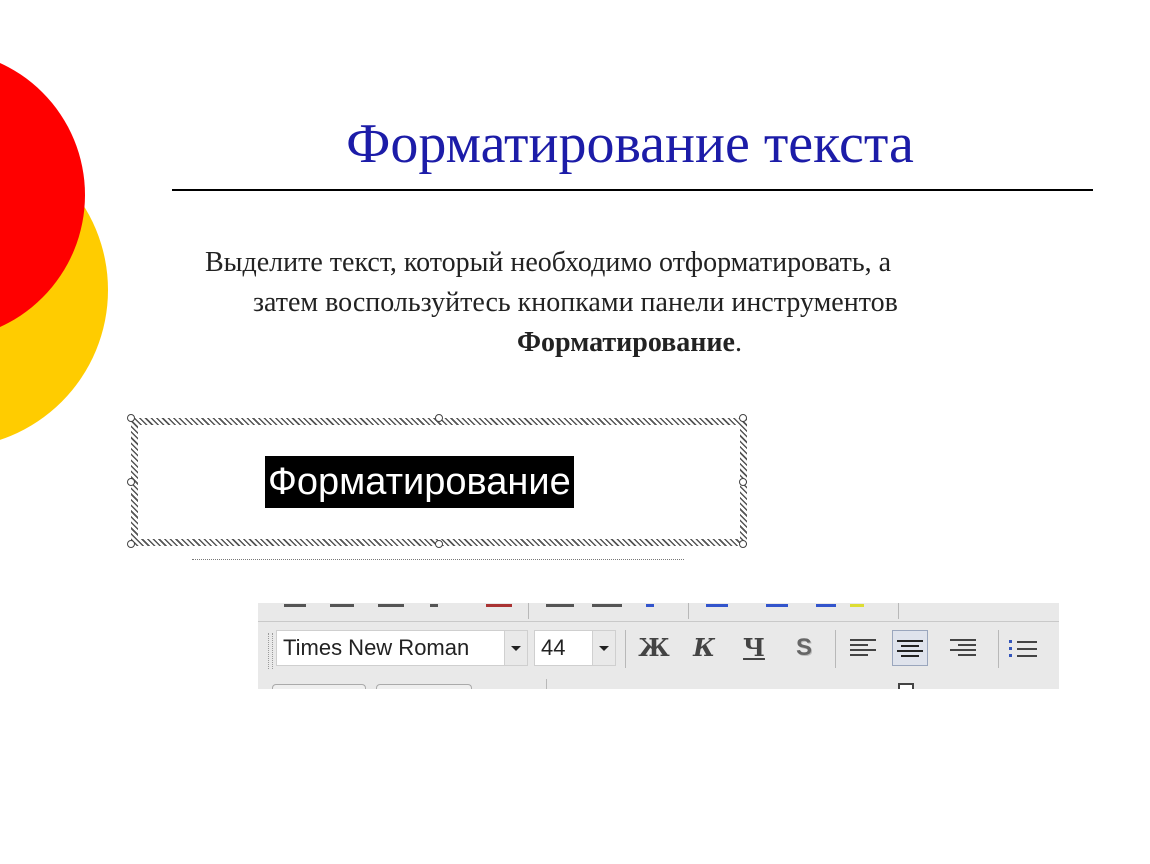 Image resolution: width=1150 pixels, height=864 pixels. I want to click on align-left-icon, so click(863, 647).